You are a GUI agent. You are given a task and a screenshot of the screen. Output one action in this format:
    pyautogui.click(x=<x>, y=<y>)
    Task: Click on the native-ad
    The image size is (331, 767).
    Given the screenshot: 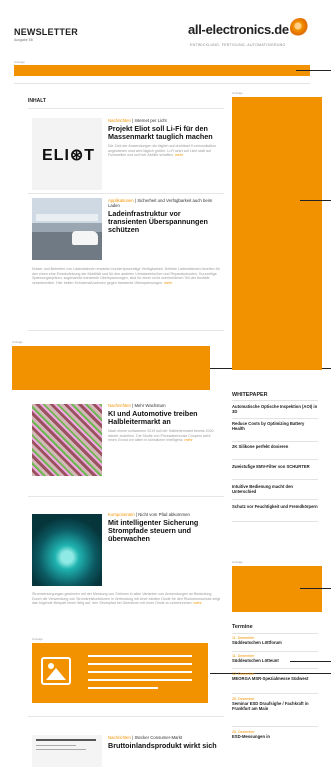 What is the action you would take?
    pyautogui.click(x=120, y=673)
    